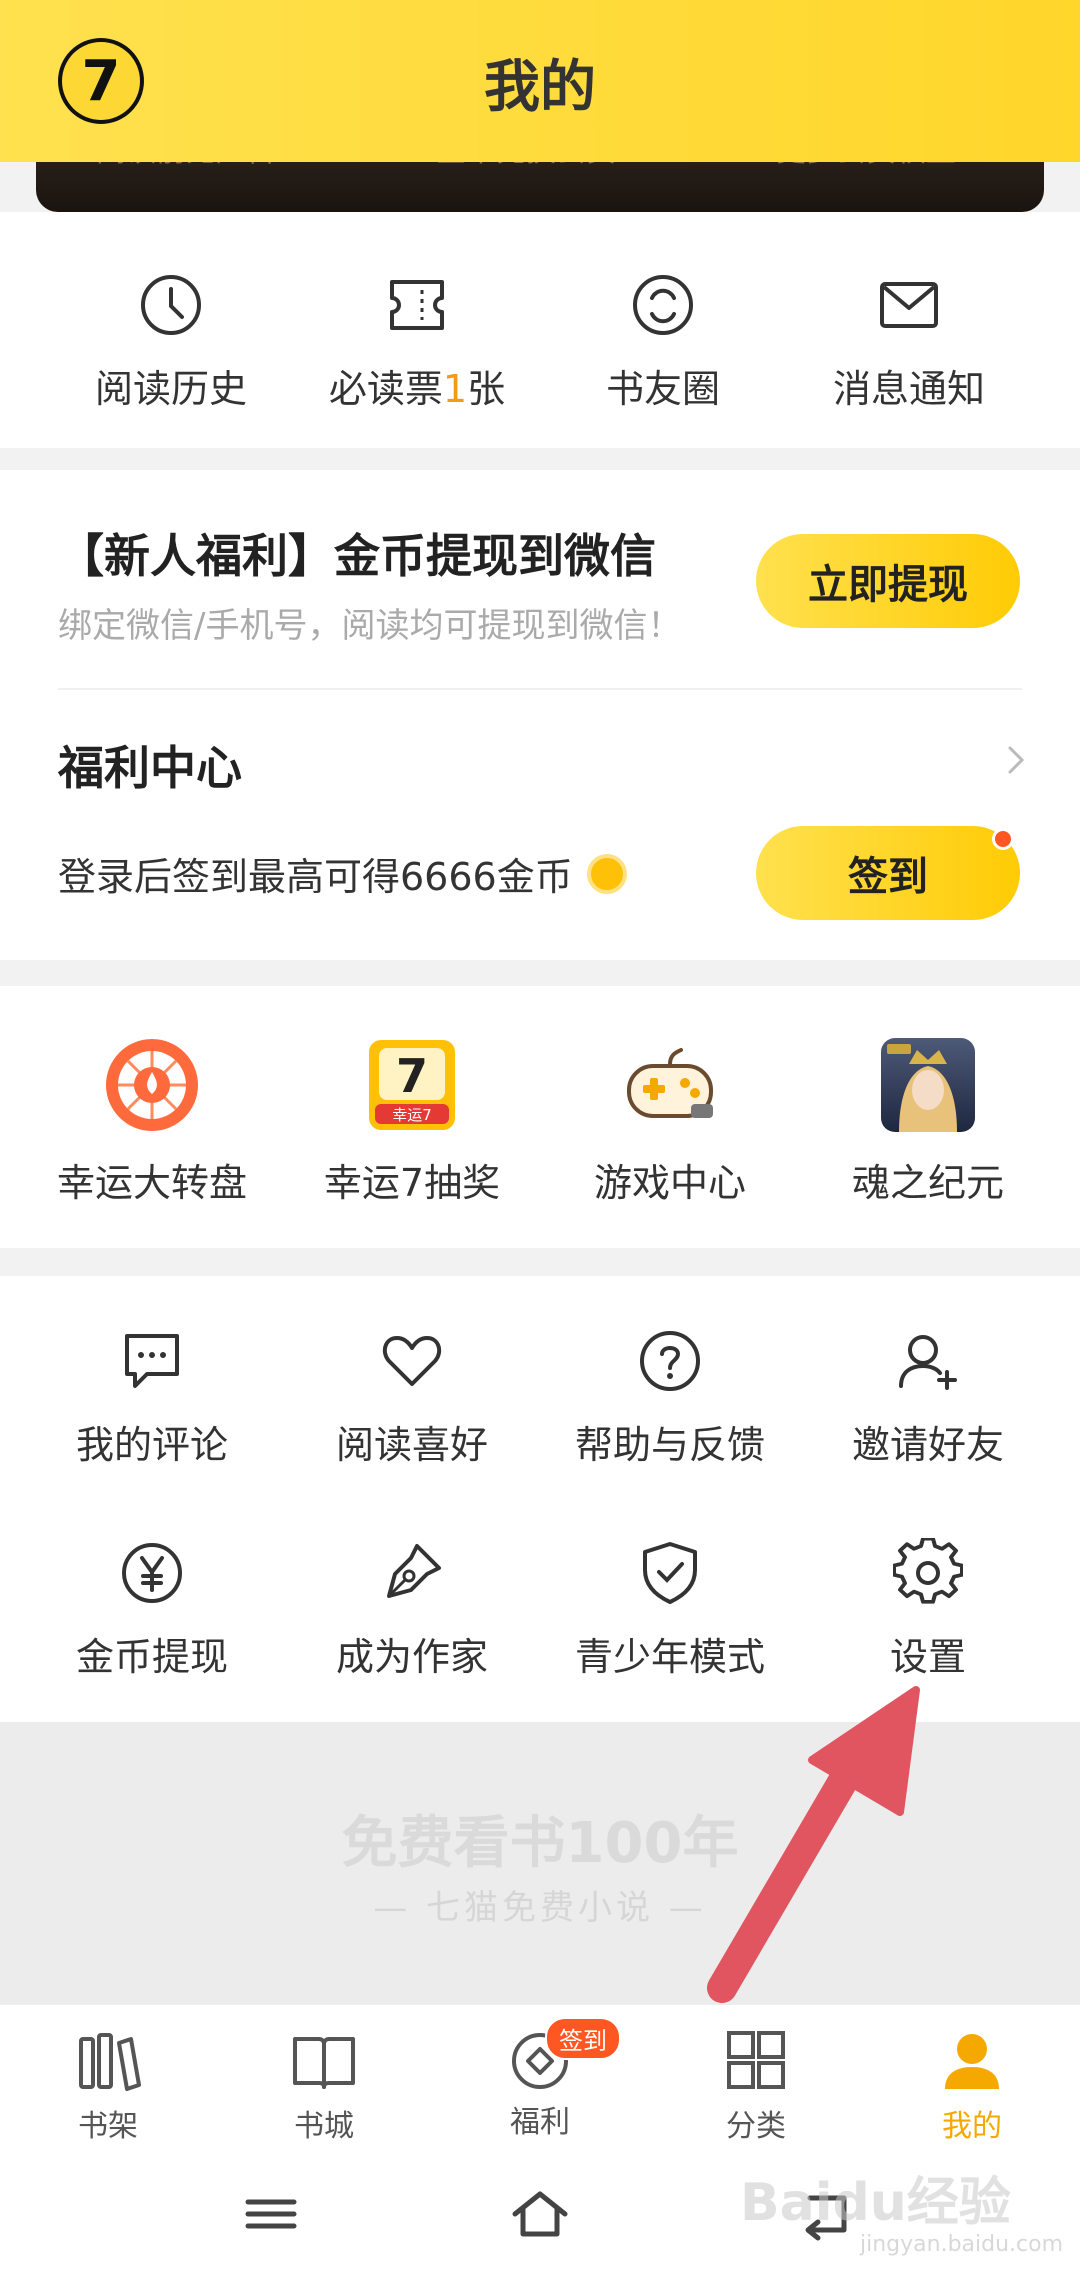 Image resolution: width=1080 pixels, height=2280 pixels. Describe the element at coordinates (152, 1573) in the screenshot. I see `yen-coin-icon` at that location.